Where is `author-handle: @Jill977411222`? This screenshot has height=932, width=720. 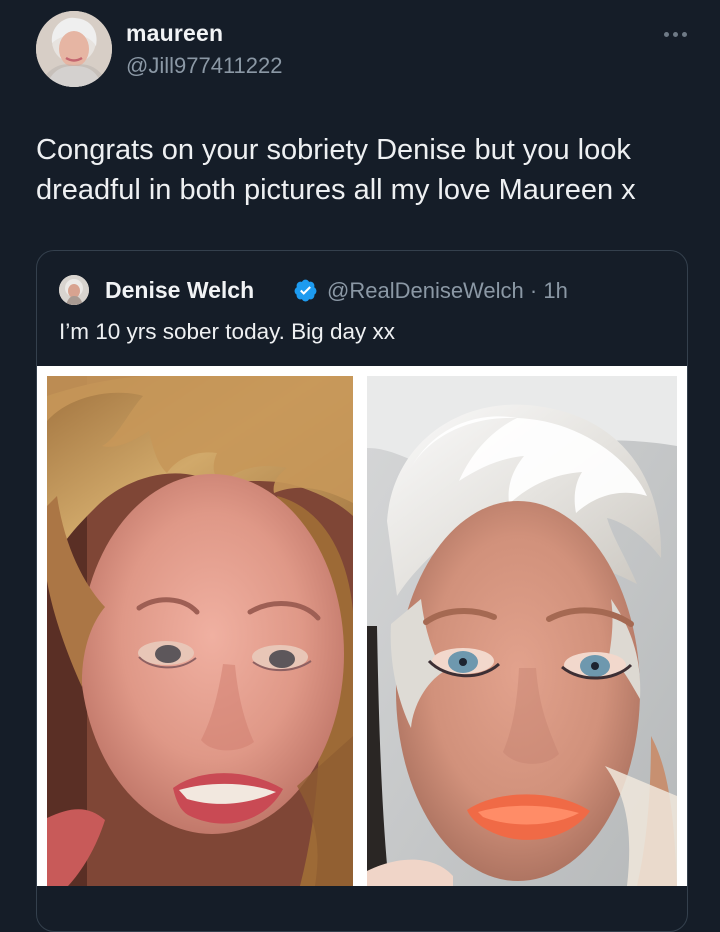
author-handle: @Jill977411222 is located at coordinates (204, 66).